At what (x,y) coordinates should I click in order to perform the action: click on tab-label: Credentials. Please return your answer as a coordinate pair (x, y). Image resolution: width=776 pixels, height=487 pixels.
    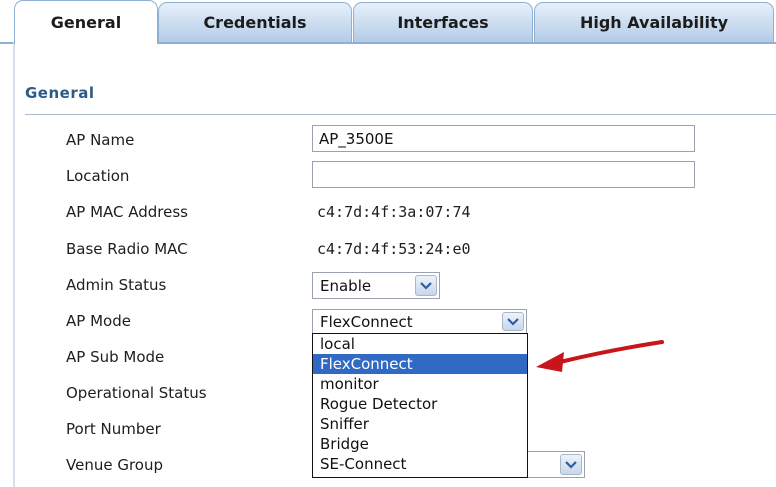
    Looking at the image, I should click on (255, 22).